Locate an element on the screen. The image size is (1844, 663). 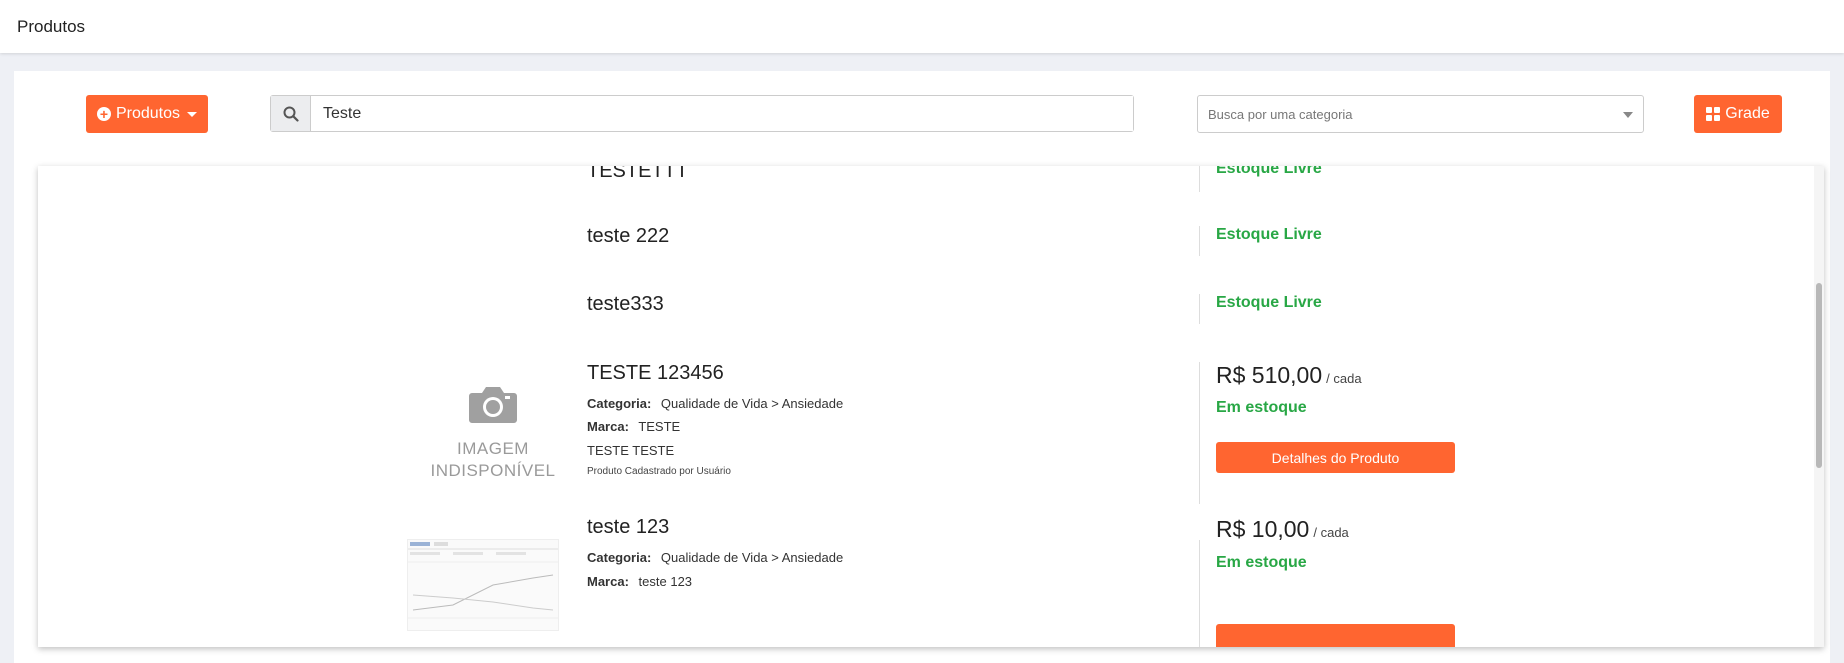
product-brand: Marca: teste 123 is located at coordinates (639, 581).